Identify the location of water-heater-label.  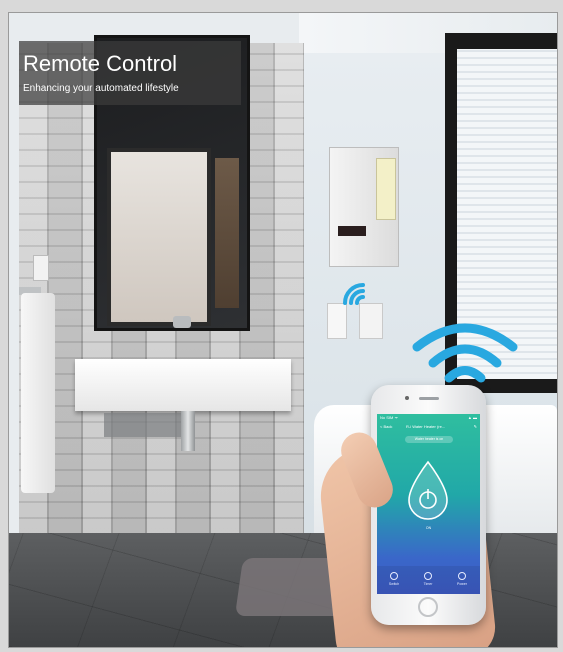
(386, 189).